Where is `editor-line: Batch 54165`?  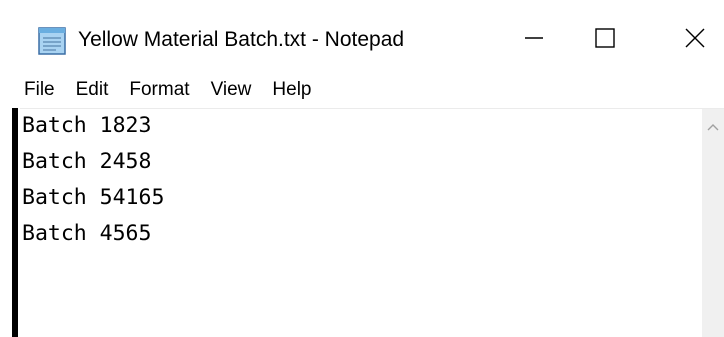
editor-line: Batch 54165 is located at coordinates (93, 197).